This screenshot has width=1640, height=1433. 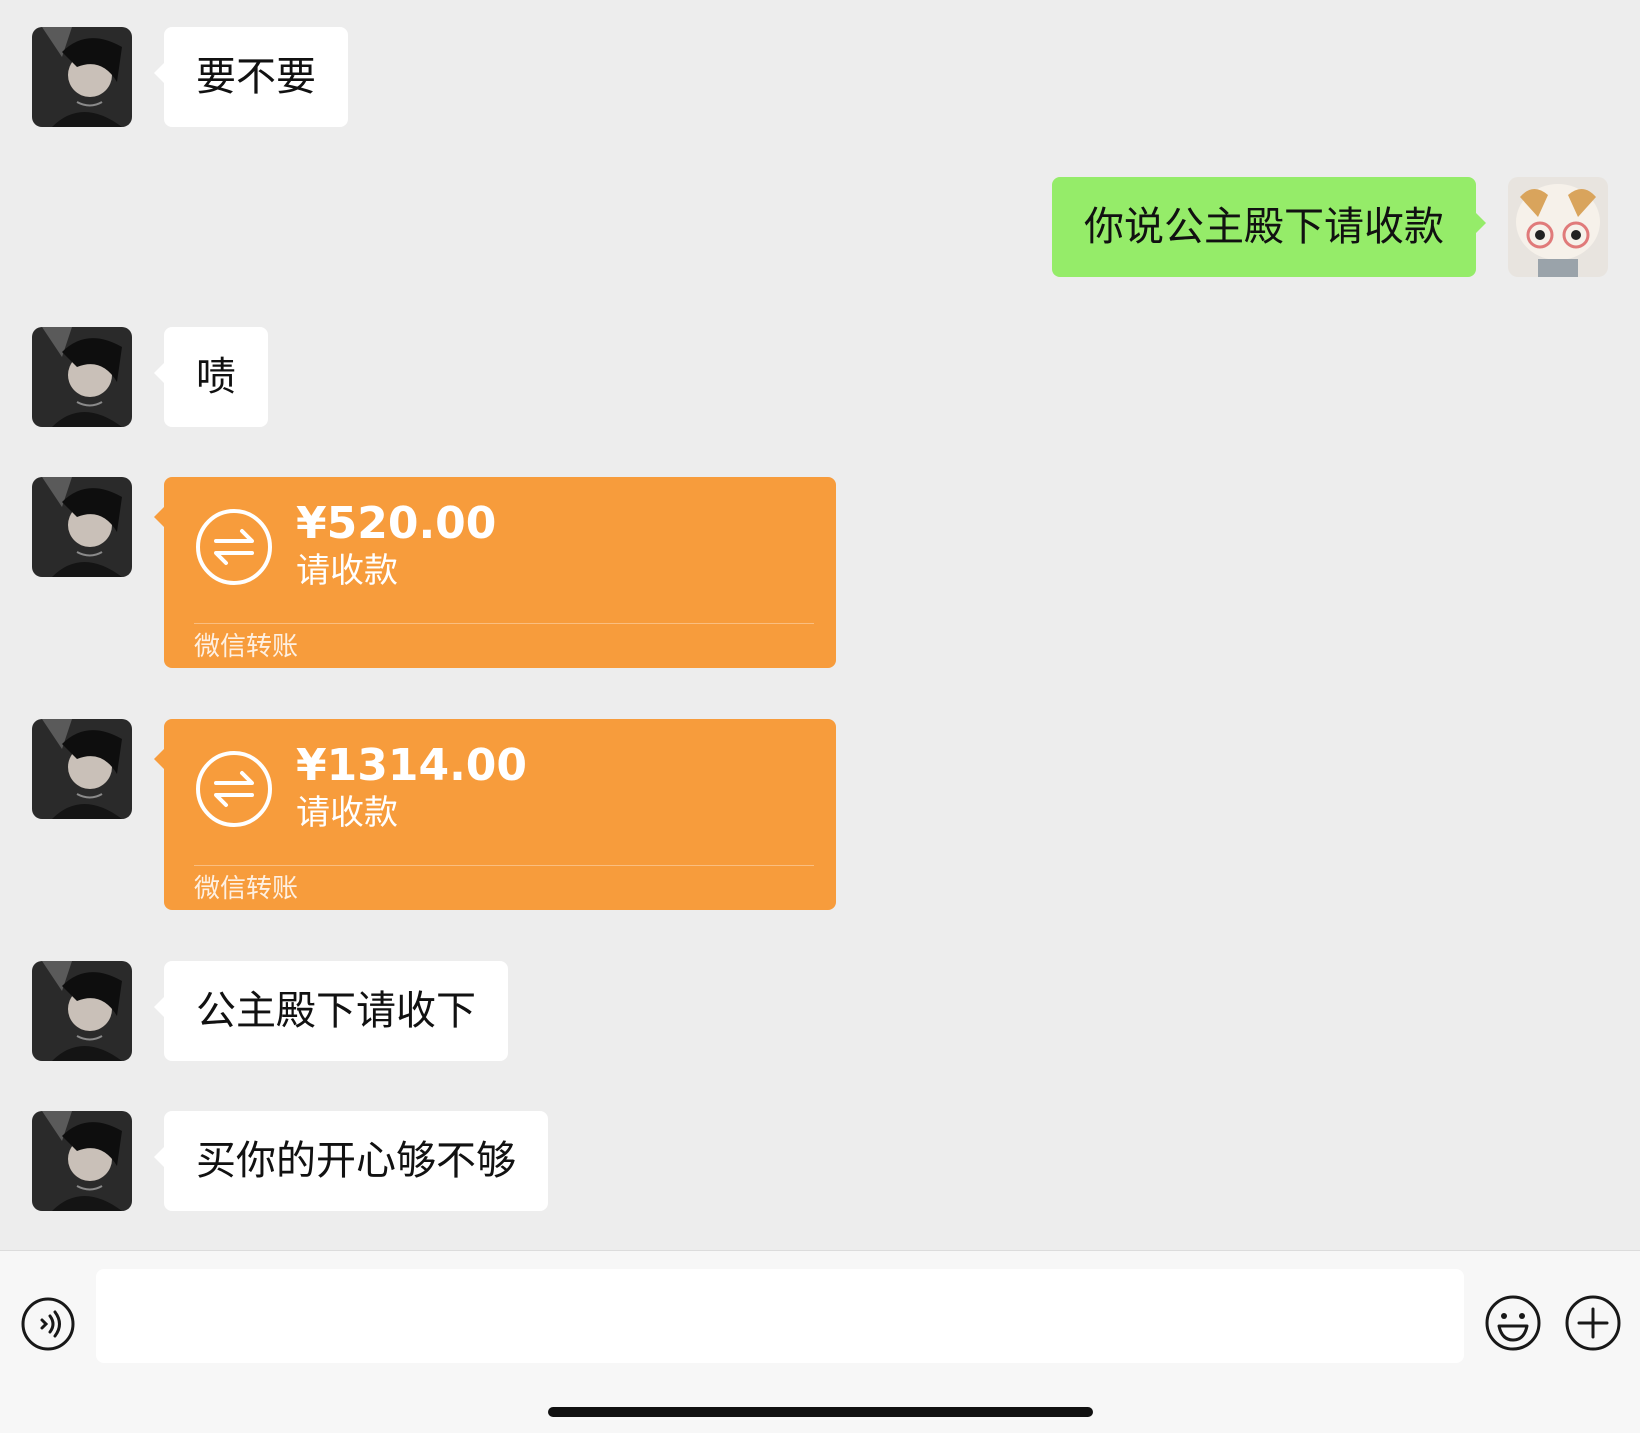 I want to click on incoming-message-bubble: 啧, so click(x=211, y=377).